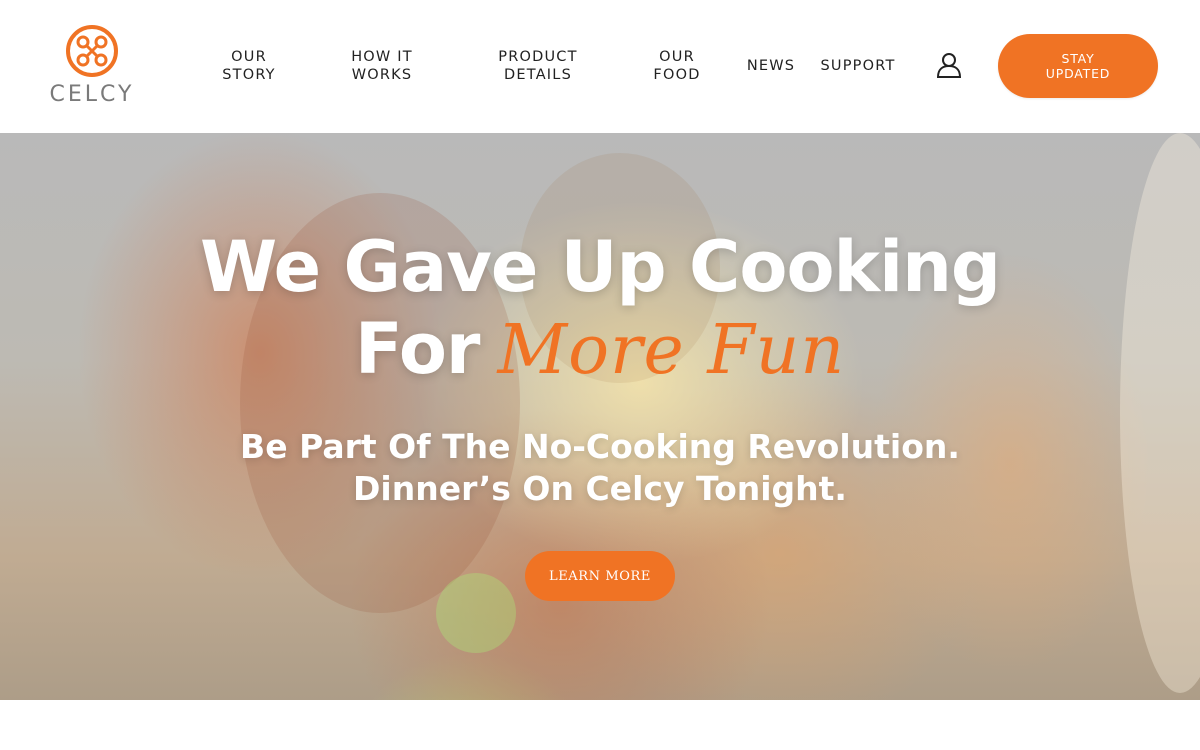 The image size is (1200, 750). Describe the element at coordinates (417, 349) in the screenshot. I see `hero-headline-plain: For` at that location.